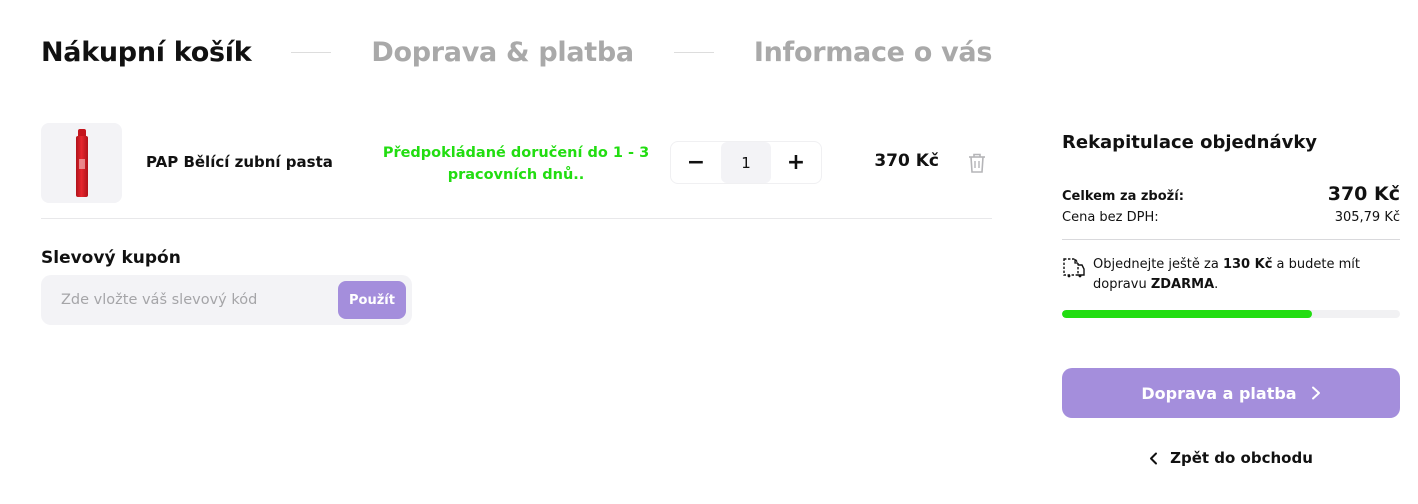 The height and width of the screenshot is (504, 1418). I want to click on summary-title: Rekapitulace objednávky, so click(1190, 142).